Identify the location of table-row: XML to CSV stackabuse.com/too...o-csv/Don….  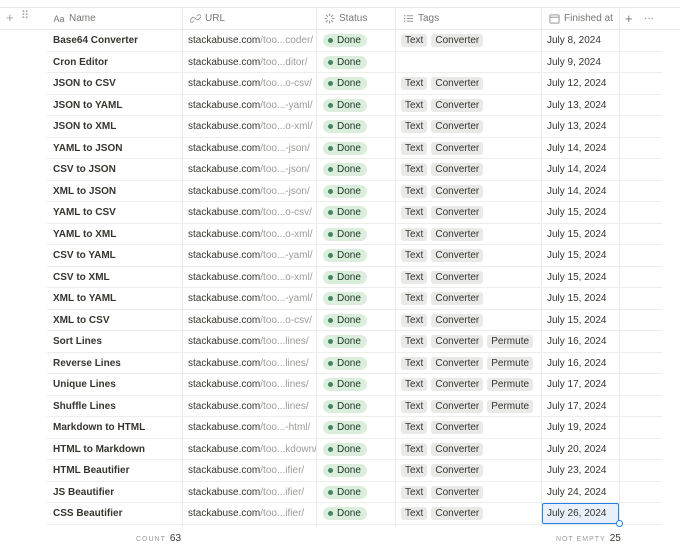
(354, 320).